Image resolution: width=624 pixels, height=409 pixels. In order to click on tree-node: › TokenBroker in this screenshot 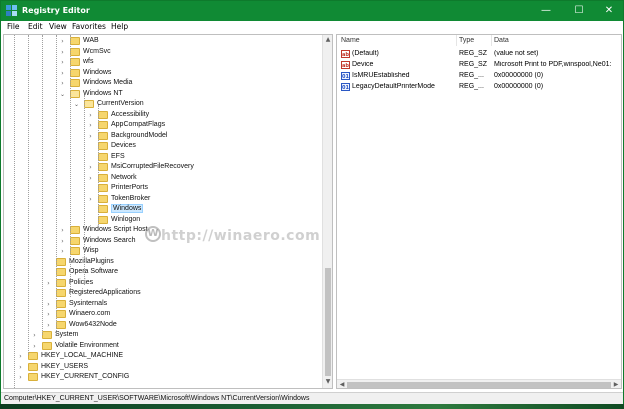, I will do `click(163, 199)`.